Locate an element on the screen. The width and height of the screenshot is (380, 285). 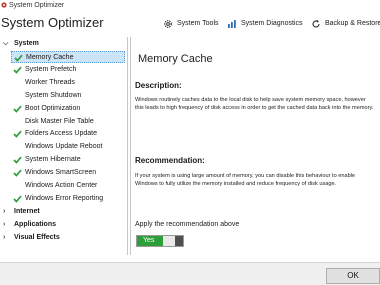
sidebar-item: Windows SmartScreen is located at coordinates (63, 173).